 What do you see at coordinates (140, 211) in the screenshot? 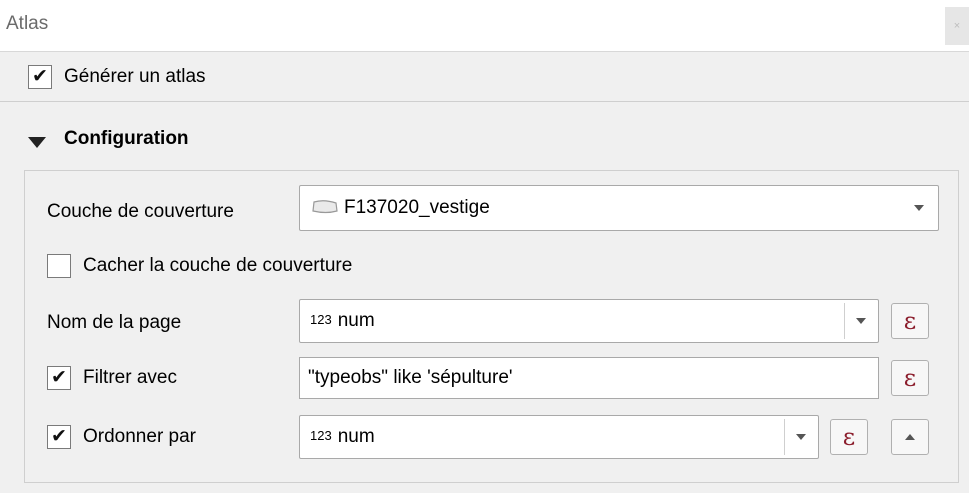
I see `coverage-layer-label: Couche de couverture` at bounding box center [140, 211].